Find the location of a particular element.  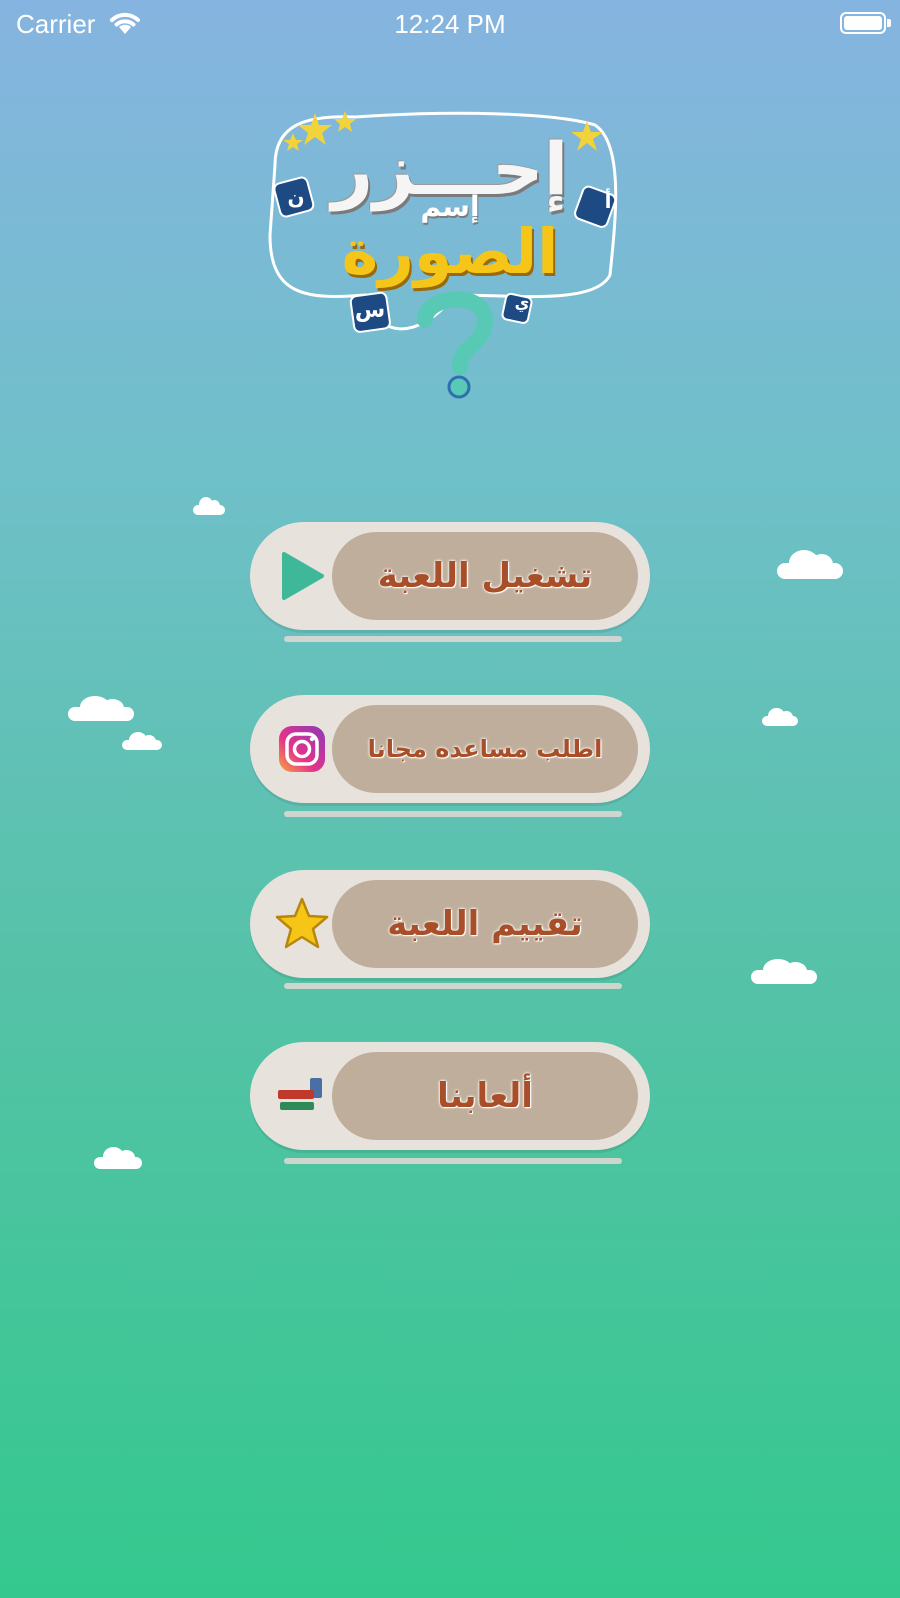

battery-icon is located at coordinates (863, 23).